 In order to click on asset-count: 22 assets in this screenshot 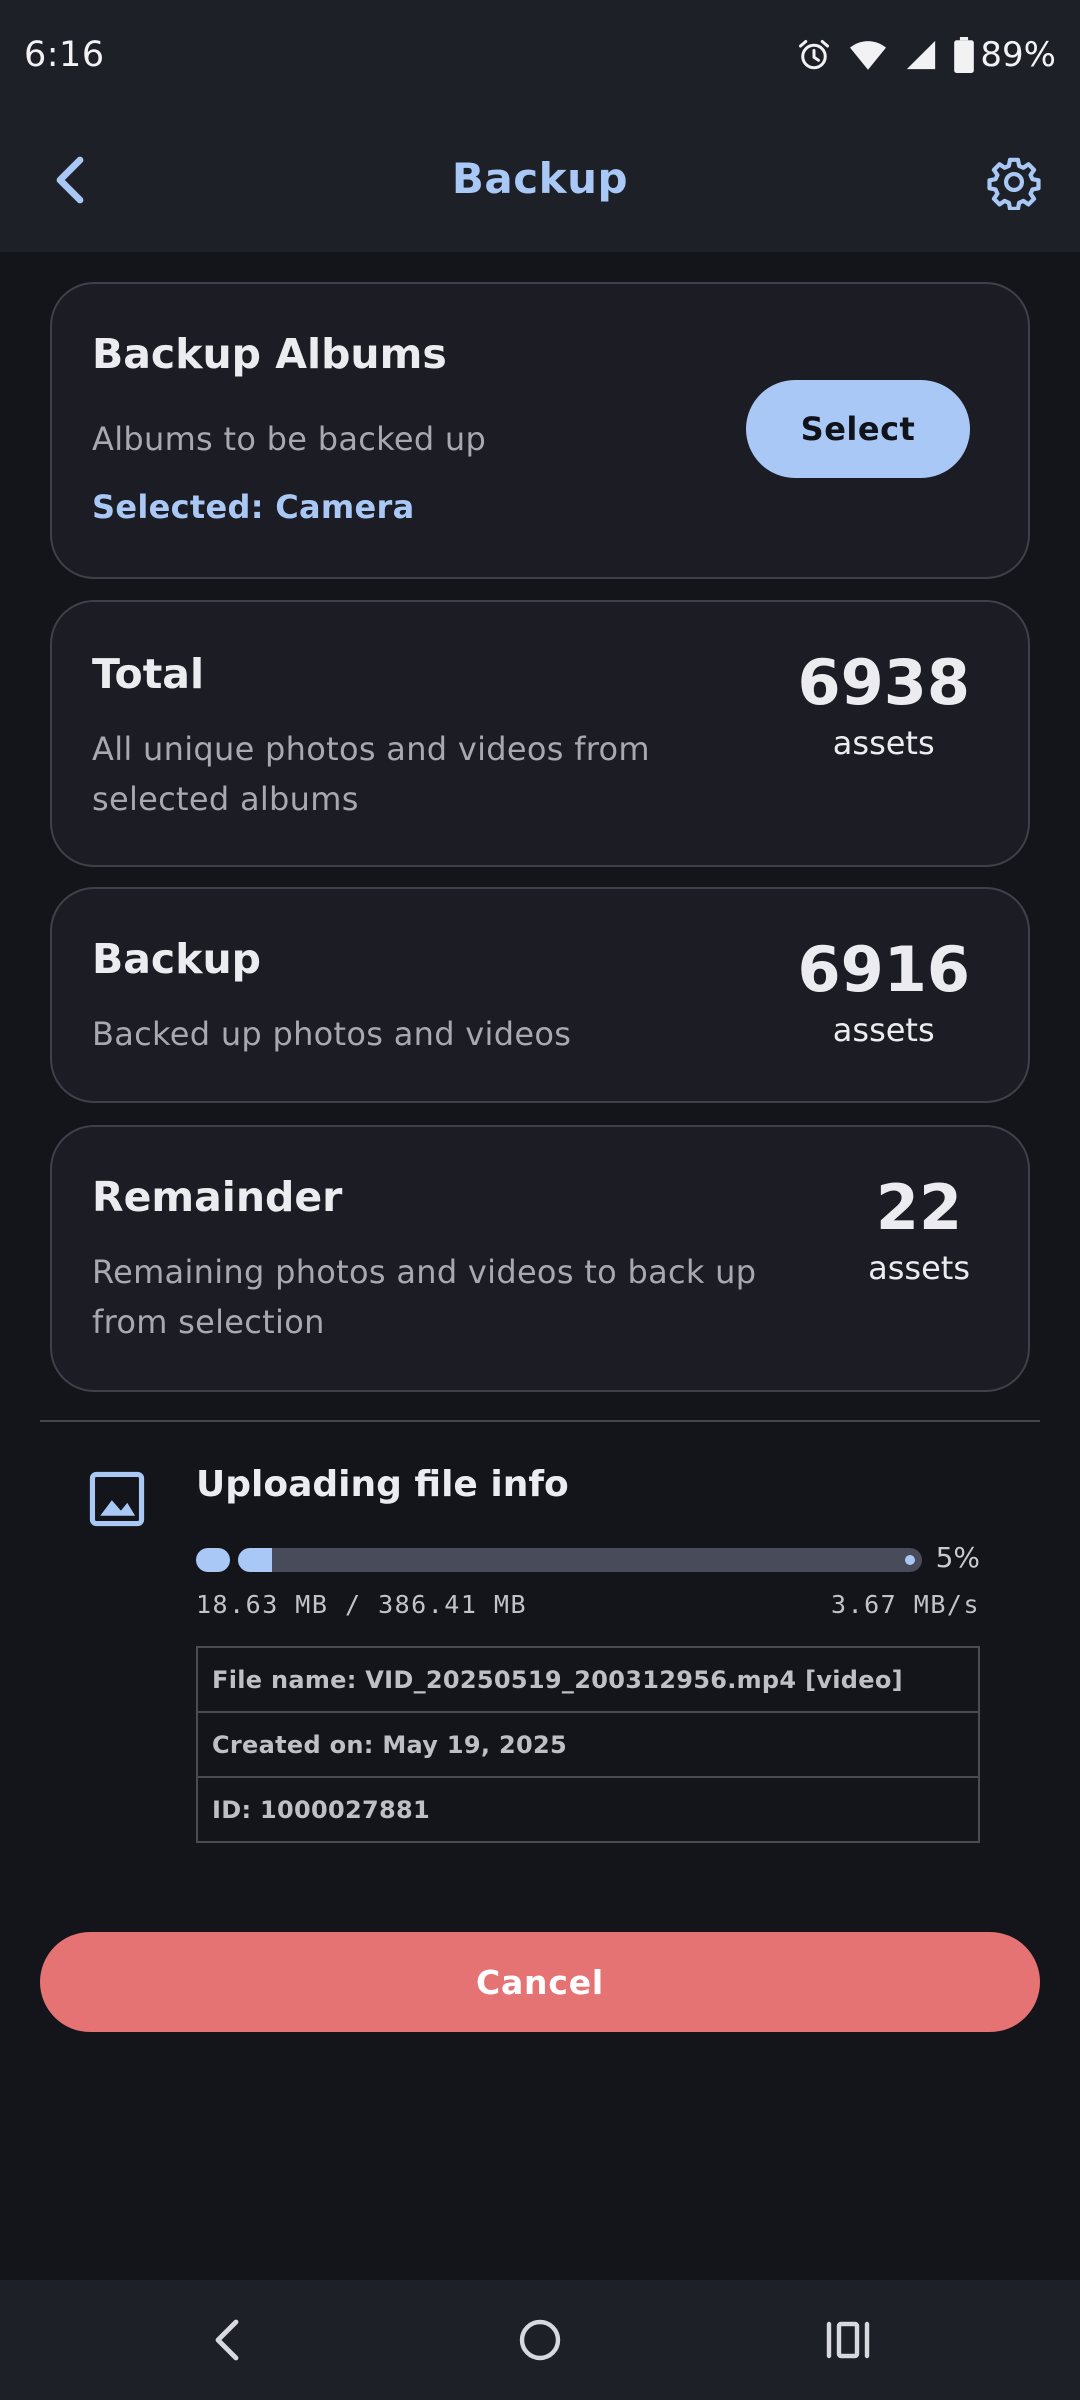, I will do `click(919, 1229)`.